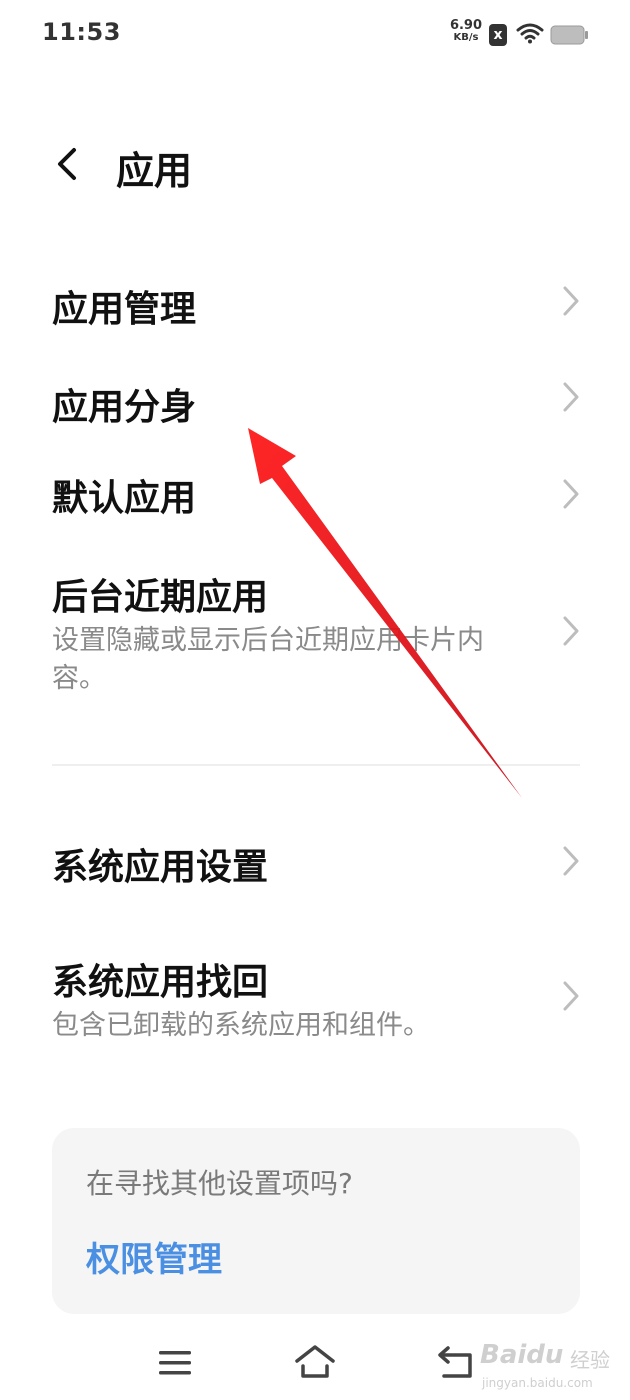  What do you see at coordinates (160, 867) in the screenshot?
I see `menu-item-title: 系统应用设置` at bounding box center [160, 867].